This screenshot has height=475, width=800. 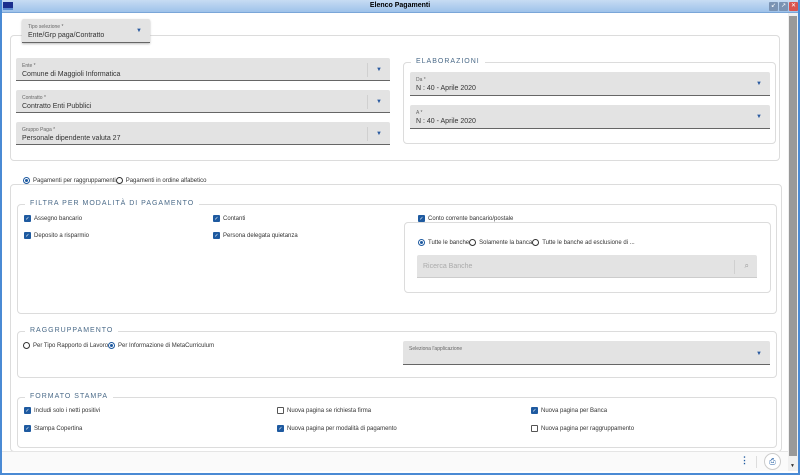 What do you see at coordinates (260, 235) in the screenshot?
I see `checkbox-label: Persona delegata quietanza` at bounding box center [260, 235].